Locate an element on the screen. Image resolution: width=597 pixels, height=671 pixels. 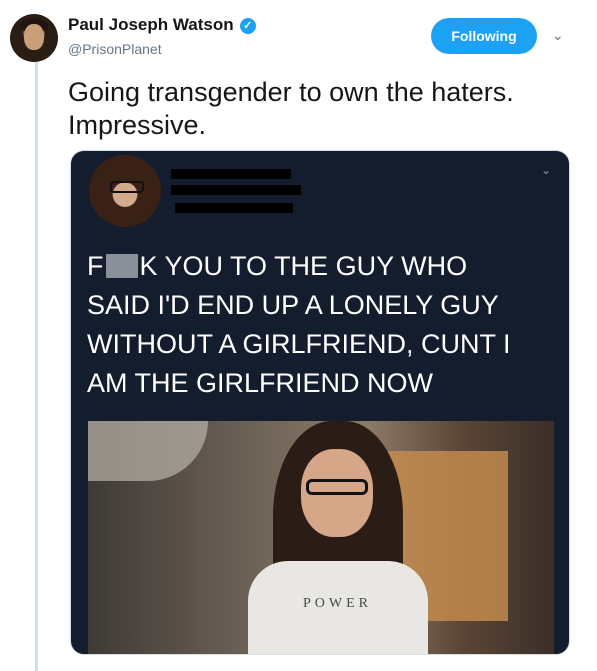
meme-caption-line: F K YOU TO THE GUY WHO is located at coordinates (322, 266).